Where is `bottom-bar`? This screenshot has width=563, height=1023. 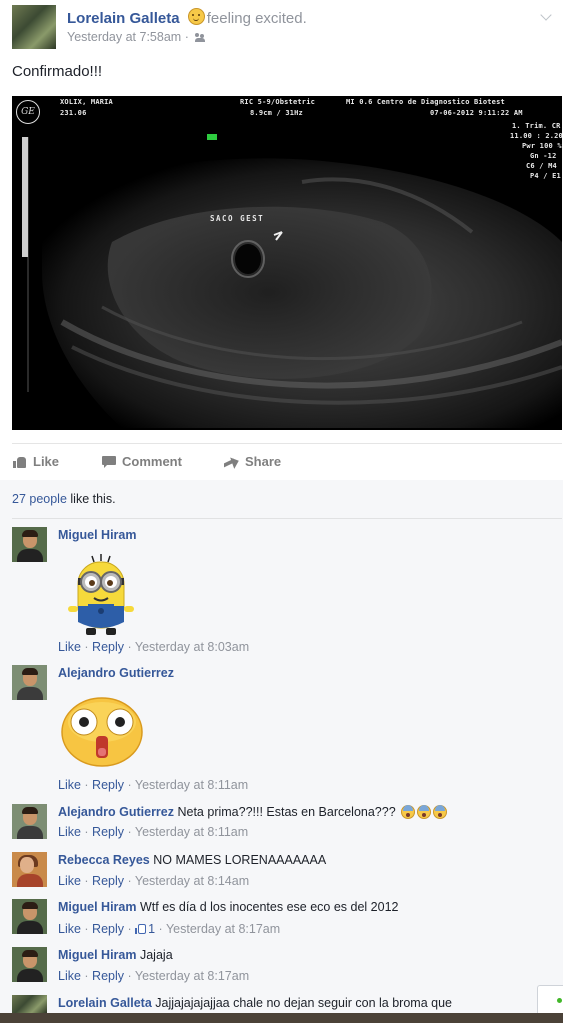 bottom-bar is located at coordinates (281, 1018).